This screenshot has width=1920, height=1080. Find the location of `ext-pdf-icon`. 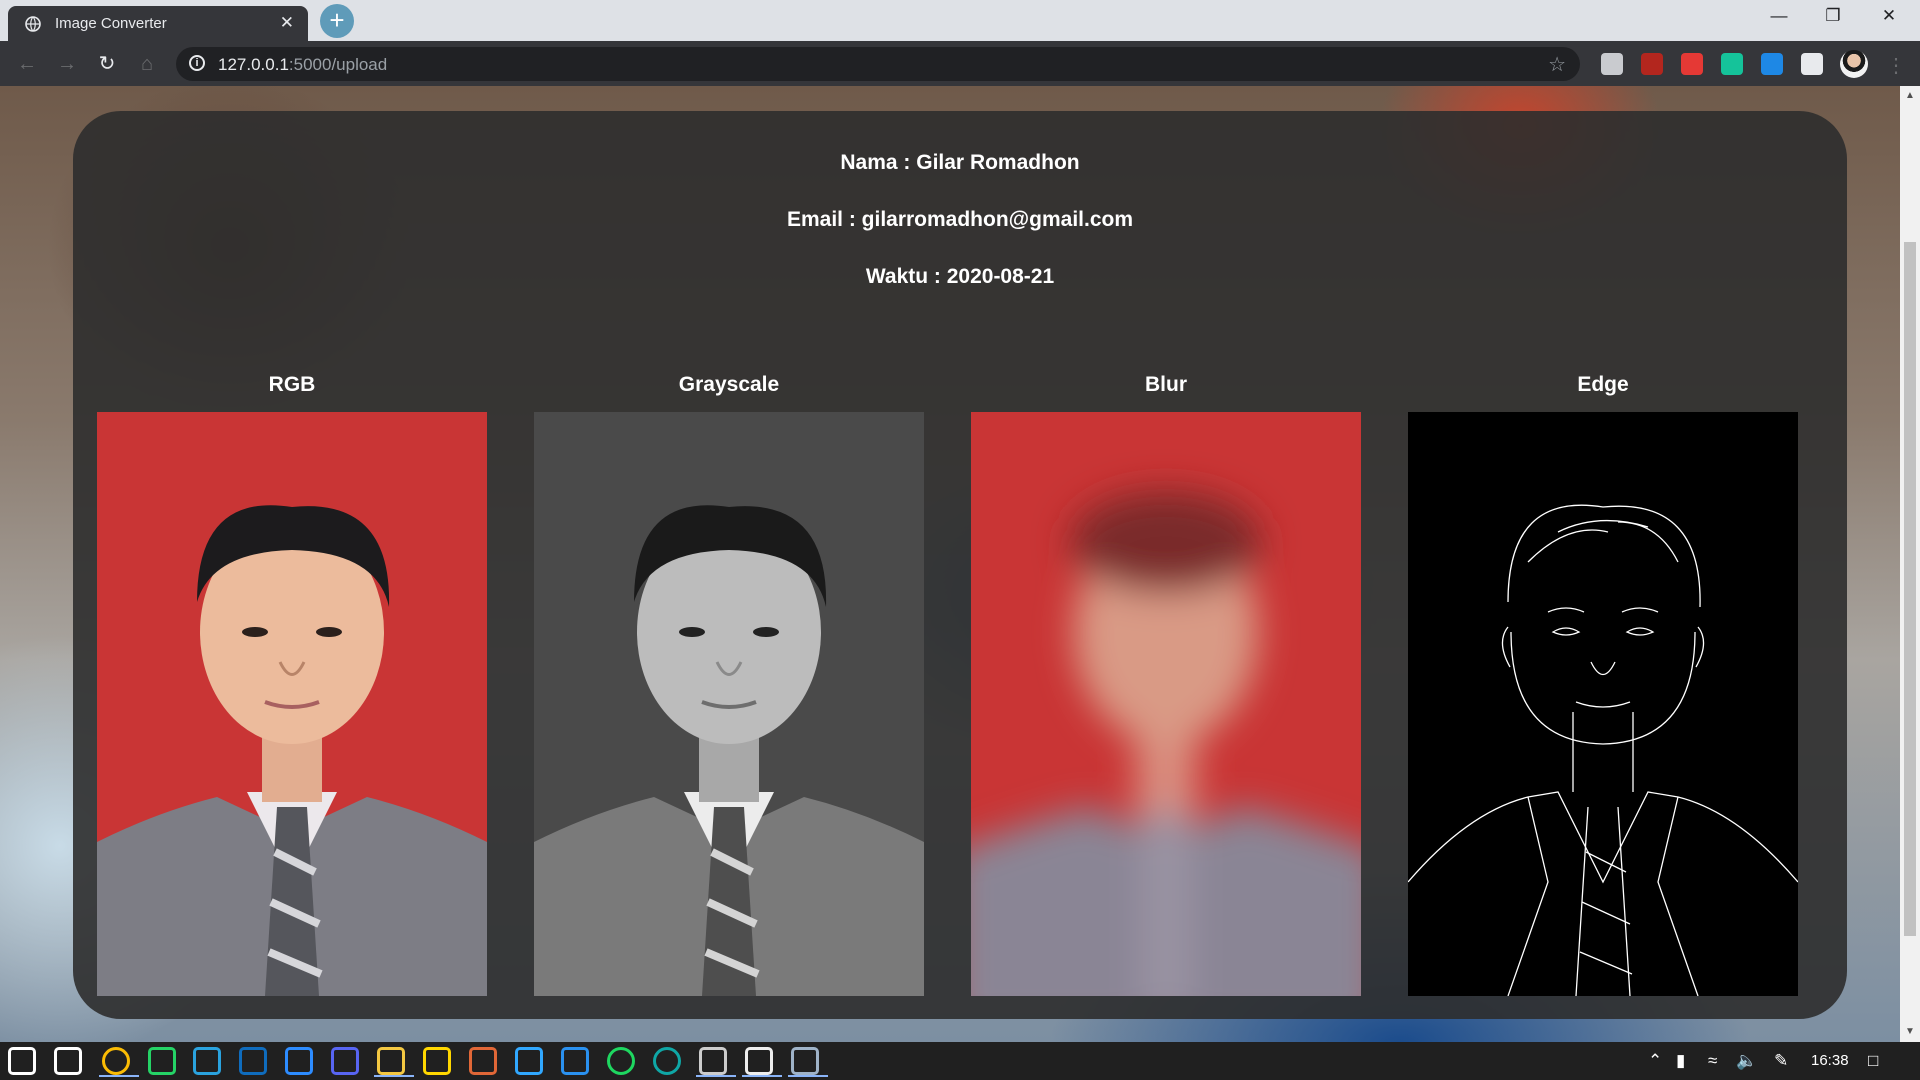

ext-pdf-icon is located at coordinates (1652, 64).